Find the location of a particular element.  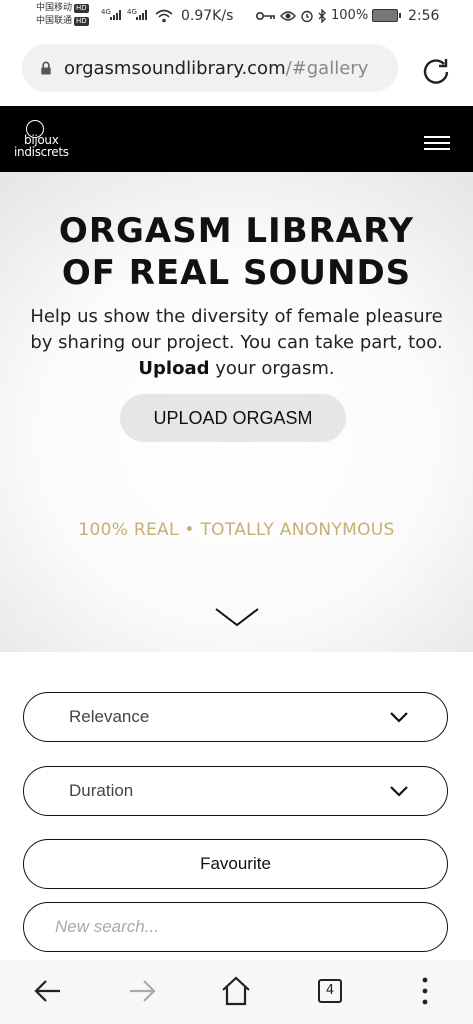

back-icon is located at coordinates (48, 991).